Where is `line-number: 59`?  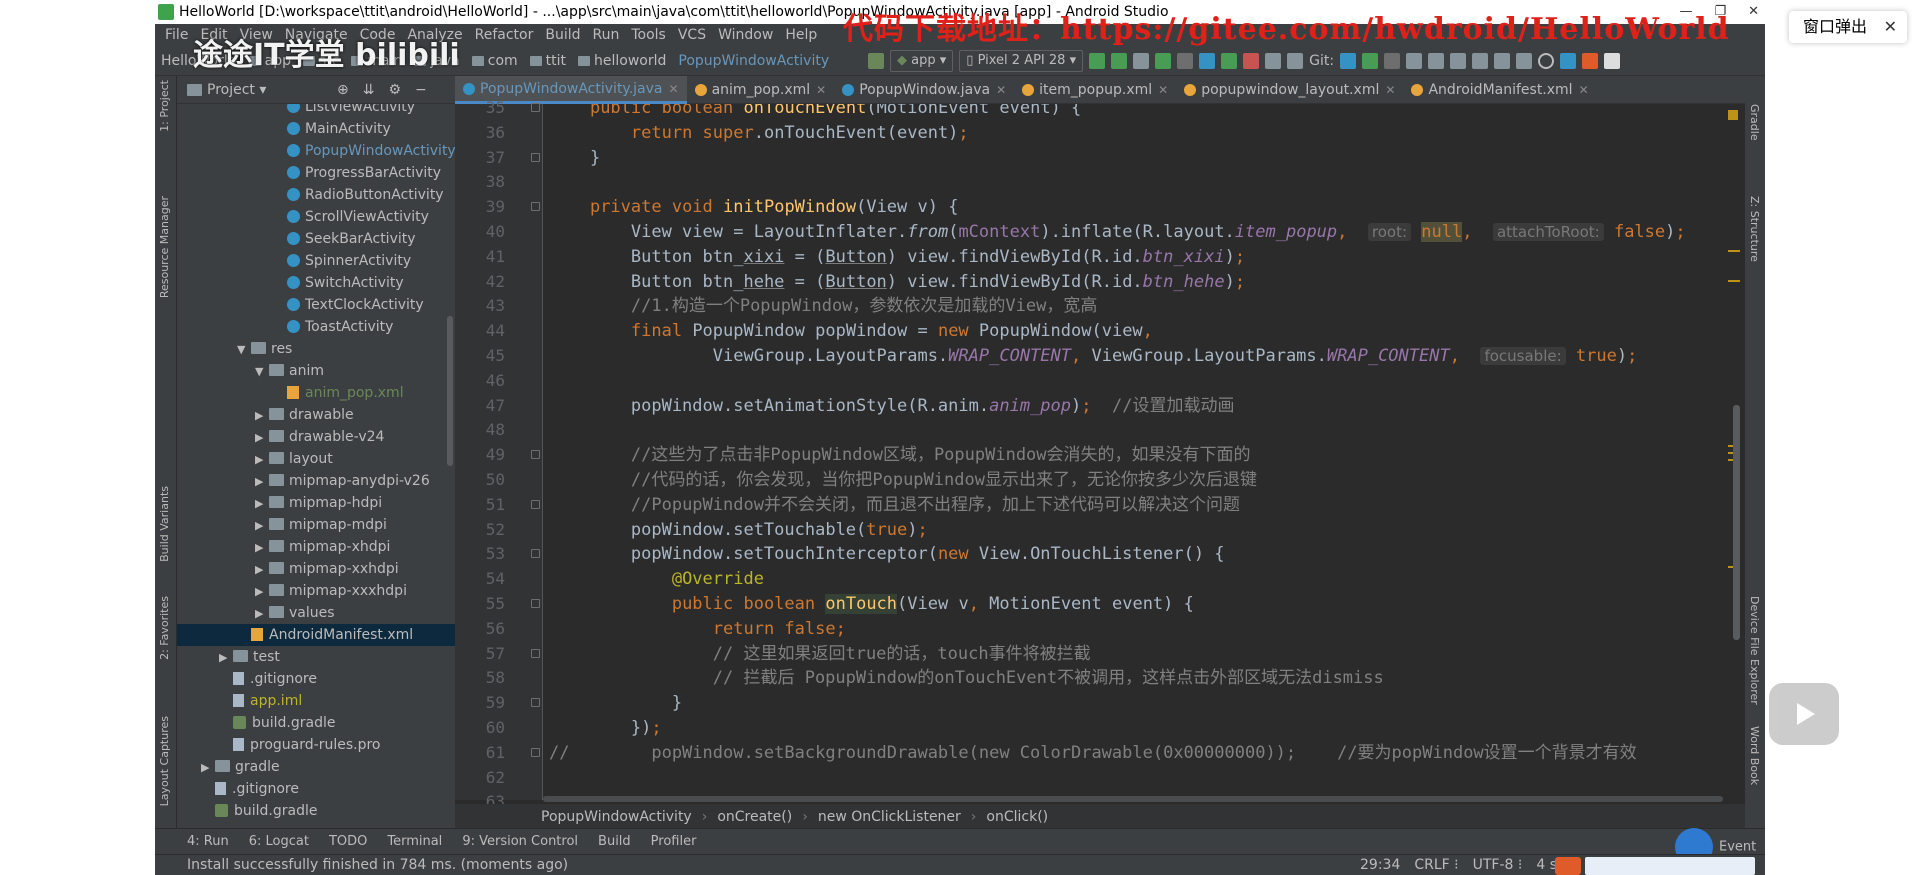 line-number: 59 is located at coordinates (480, 703).